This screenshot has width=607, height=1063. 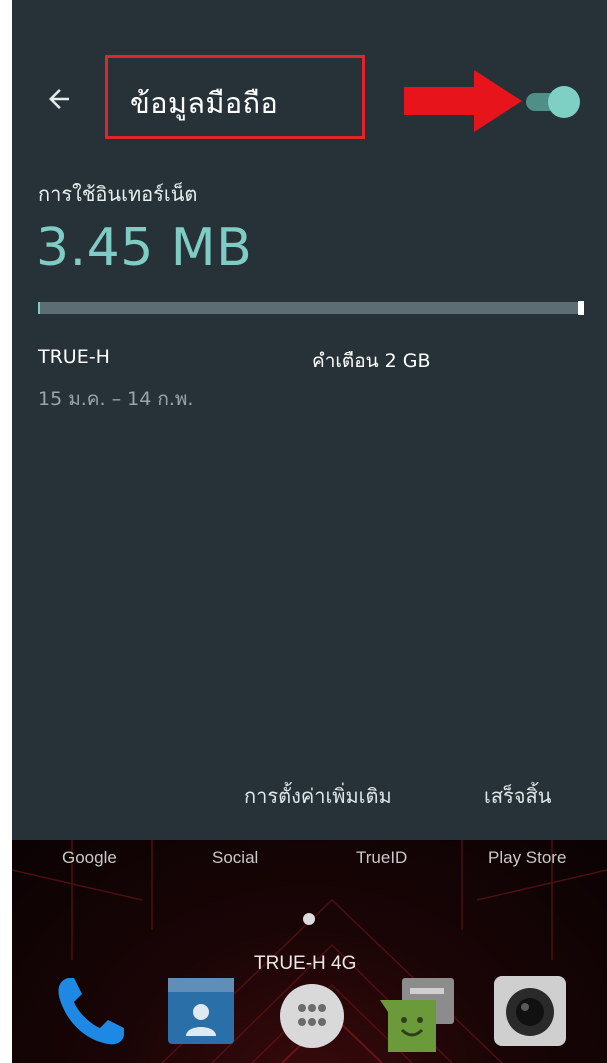 I want to click on page-indicator, so click(x=309, y=919).